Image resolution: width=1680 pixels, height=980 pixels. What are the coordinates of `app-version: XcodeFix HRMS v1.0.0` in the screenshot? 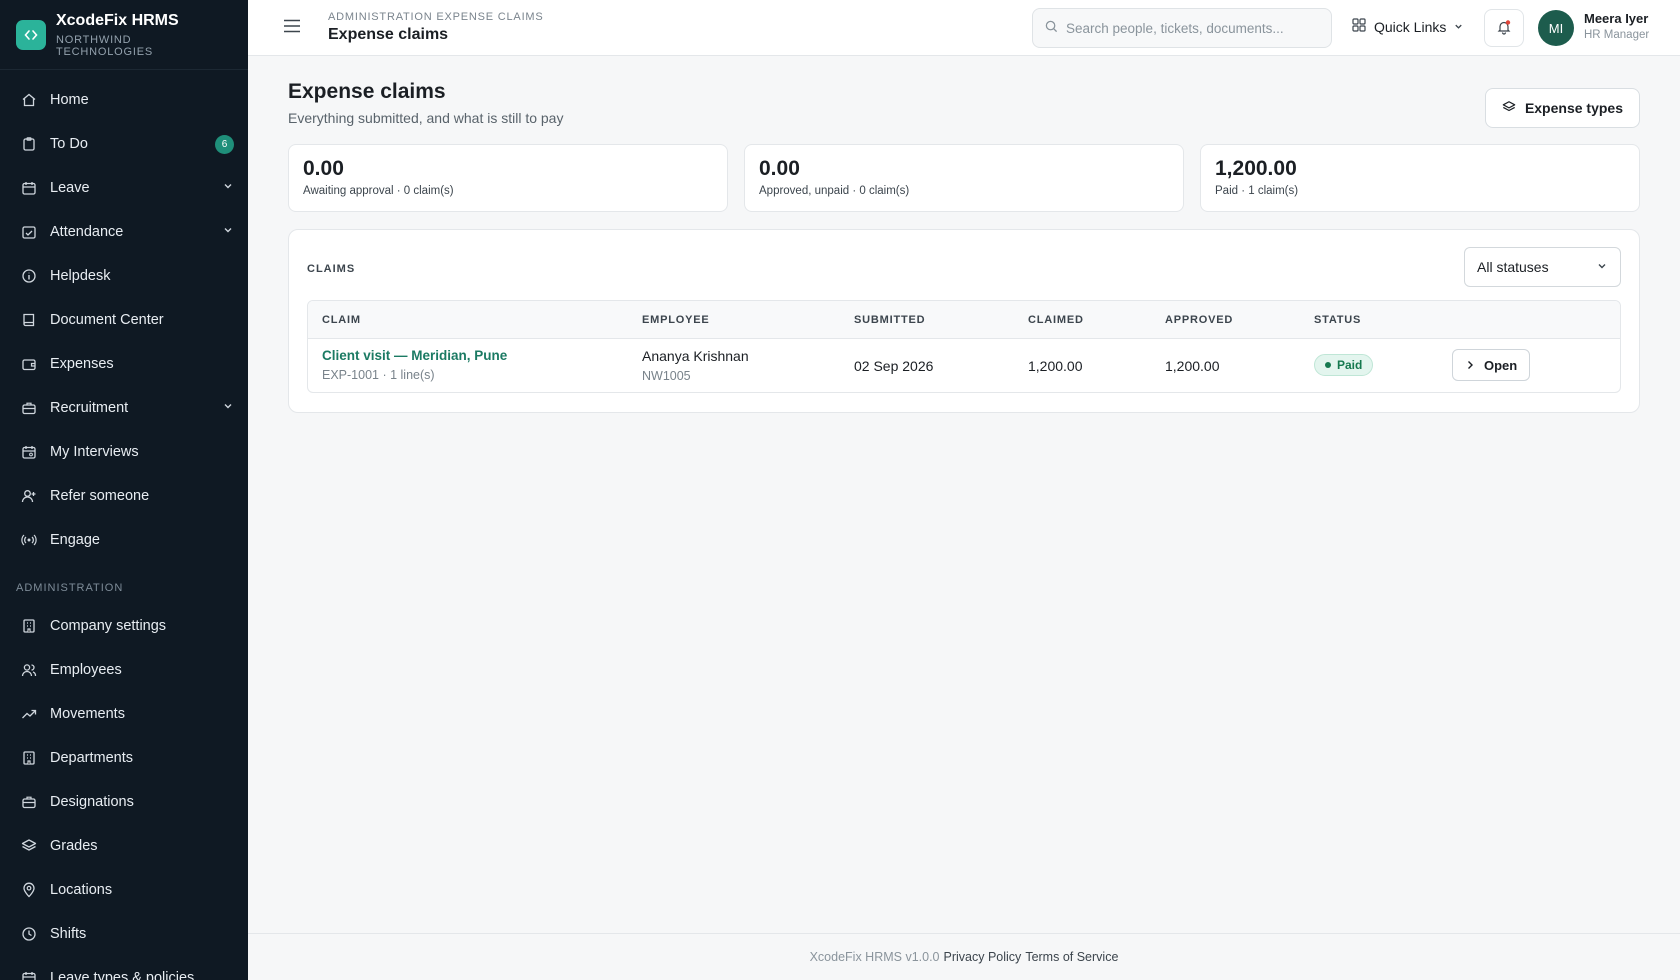 It's located at (874, 957).